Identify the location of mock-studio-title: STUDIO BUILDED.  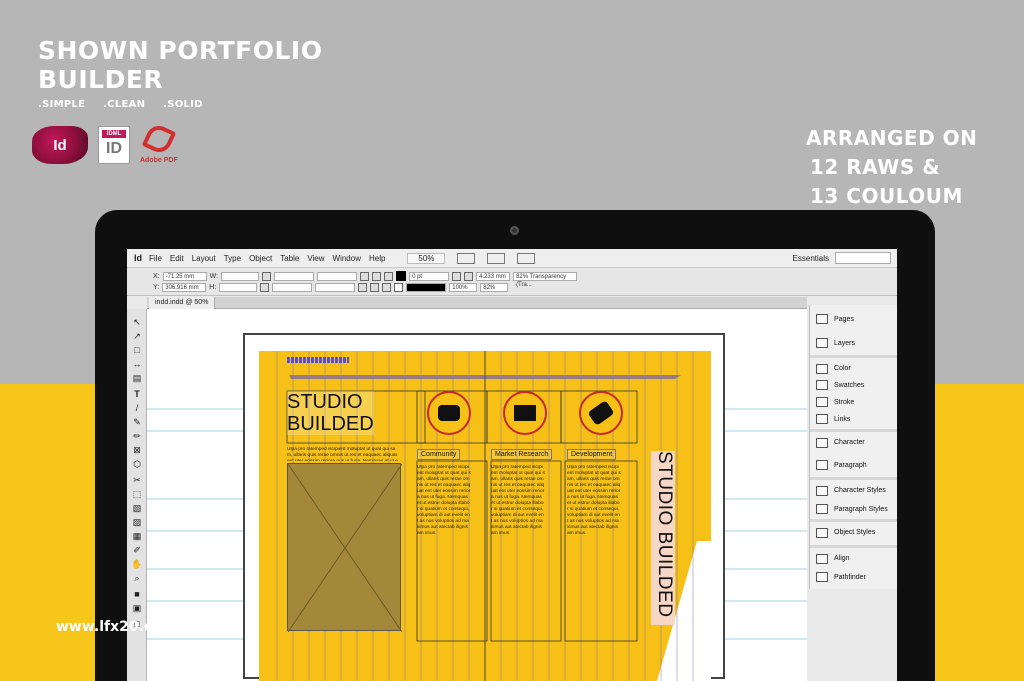
(330, 413).